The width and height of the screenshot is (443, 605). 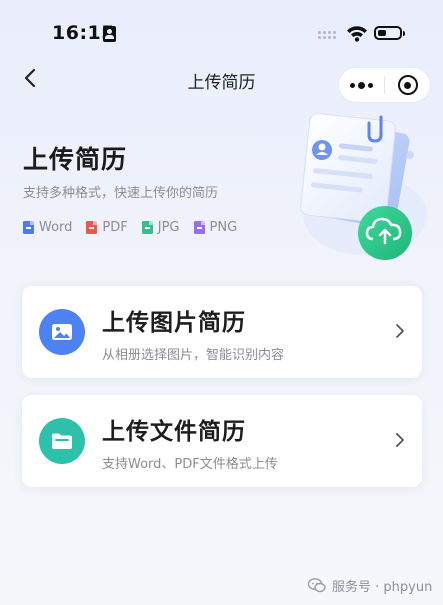 I want to click on card-description: 支持Word、PDF文件格式上传, so click(x=190, y=464).